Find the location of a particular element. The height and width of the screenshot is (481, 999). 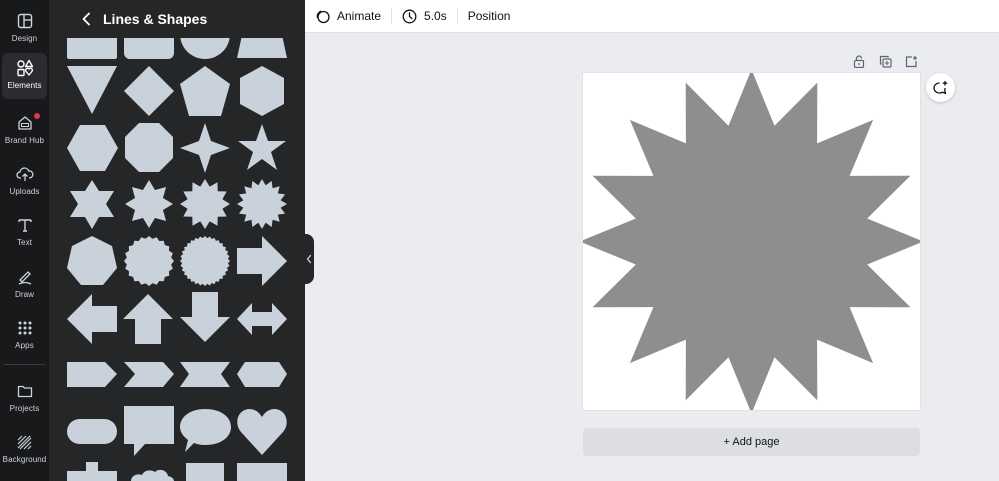

shape-speech-bubble-square is located at coordinates (149, 431).